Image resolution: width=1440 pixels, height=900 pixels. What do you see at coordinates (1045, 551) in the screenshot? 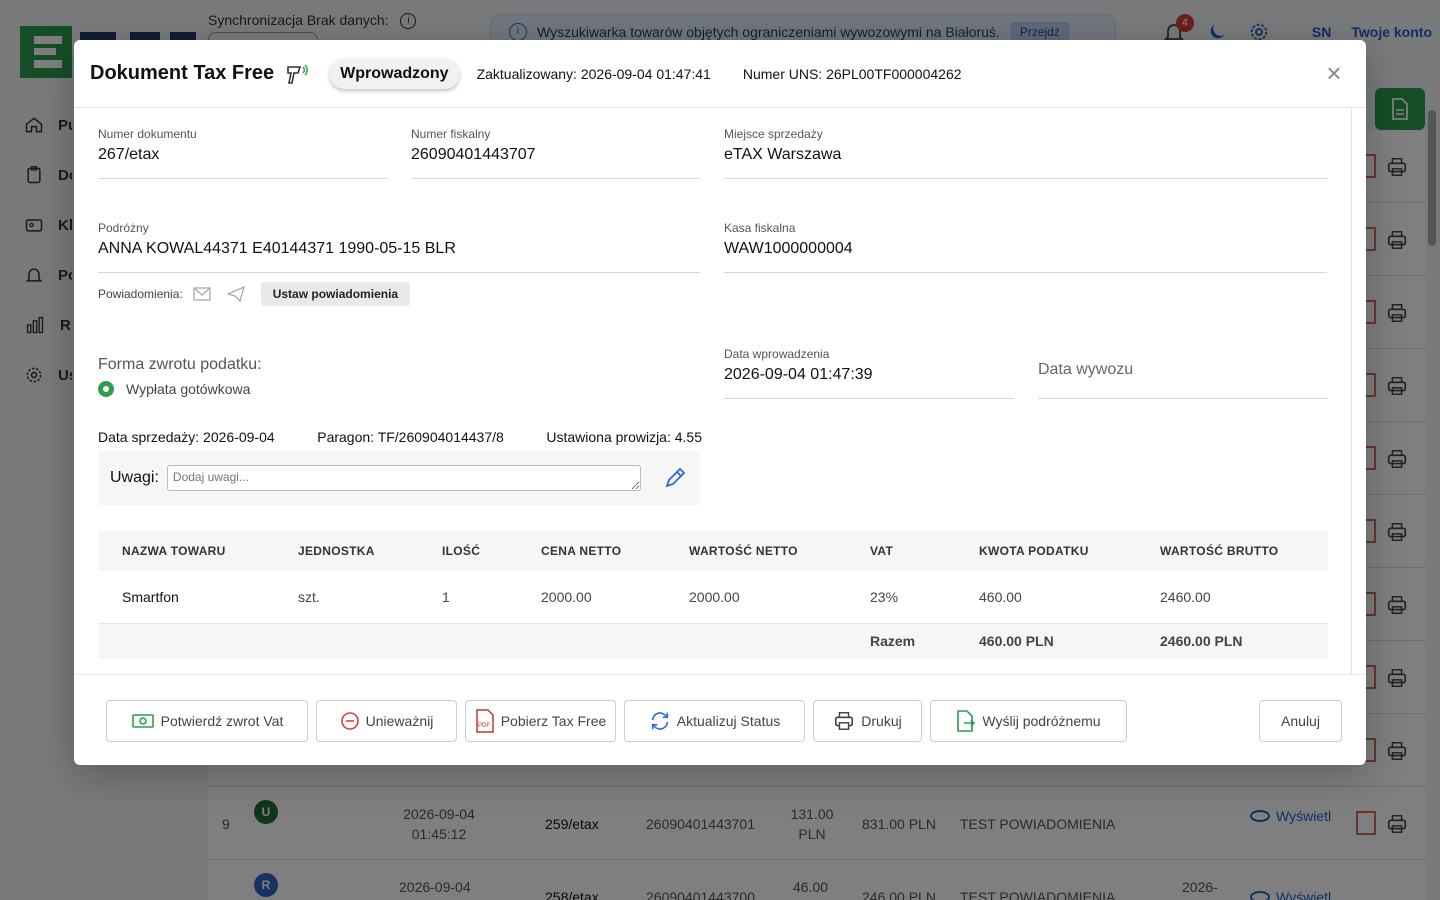
I see `col-header: KWOTA PODATKU` at bounding box center [1045, 551].